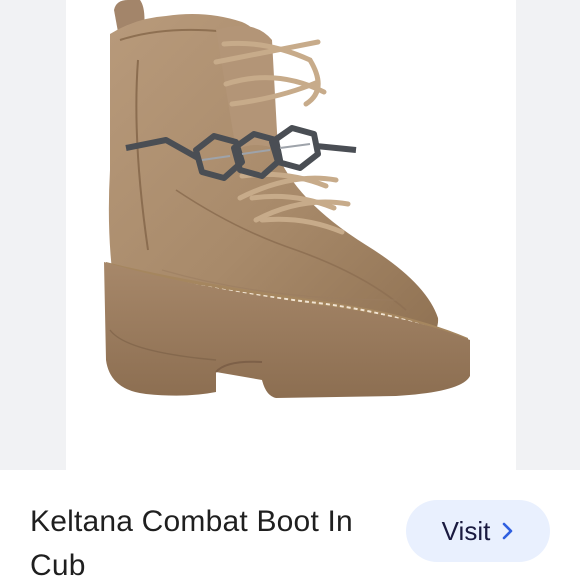 This screenshot has height=580, width=580. I want to click on visit-label: Visit, so click(466, 530).